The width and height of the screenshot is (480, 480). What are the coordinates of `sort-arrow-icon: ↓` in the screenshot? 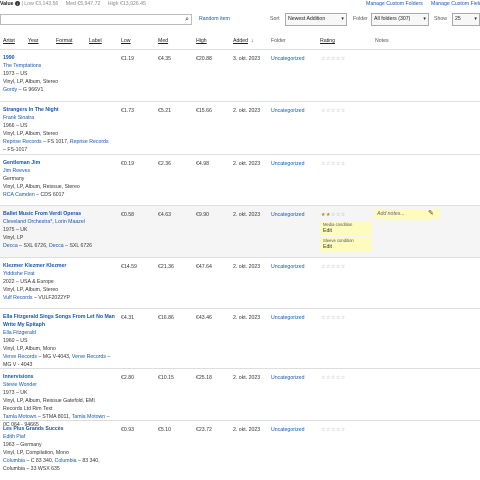 It's located at (252, 41).